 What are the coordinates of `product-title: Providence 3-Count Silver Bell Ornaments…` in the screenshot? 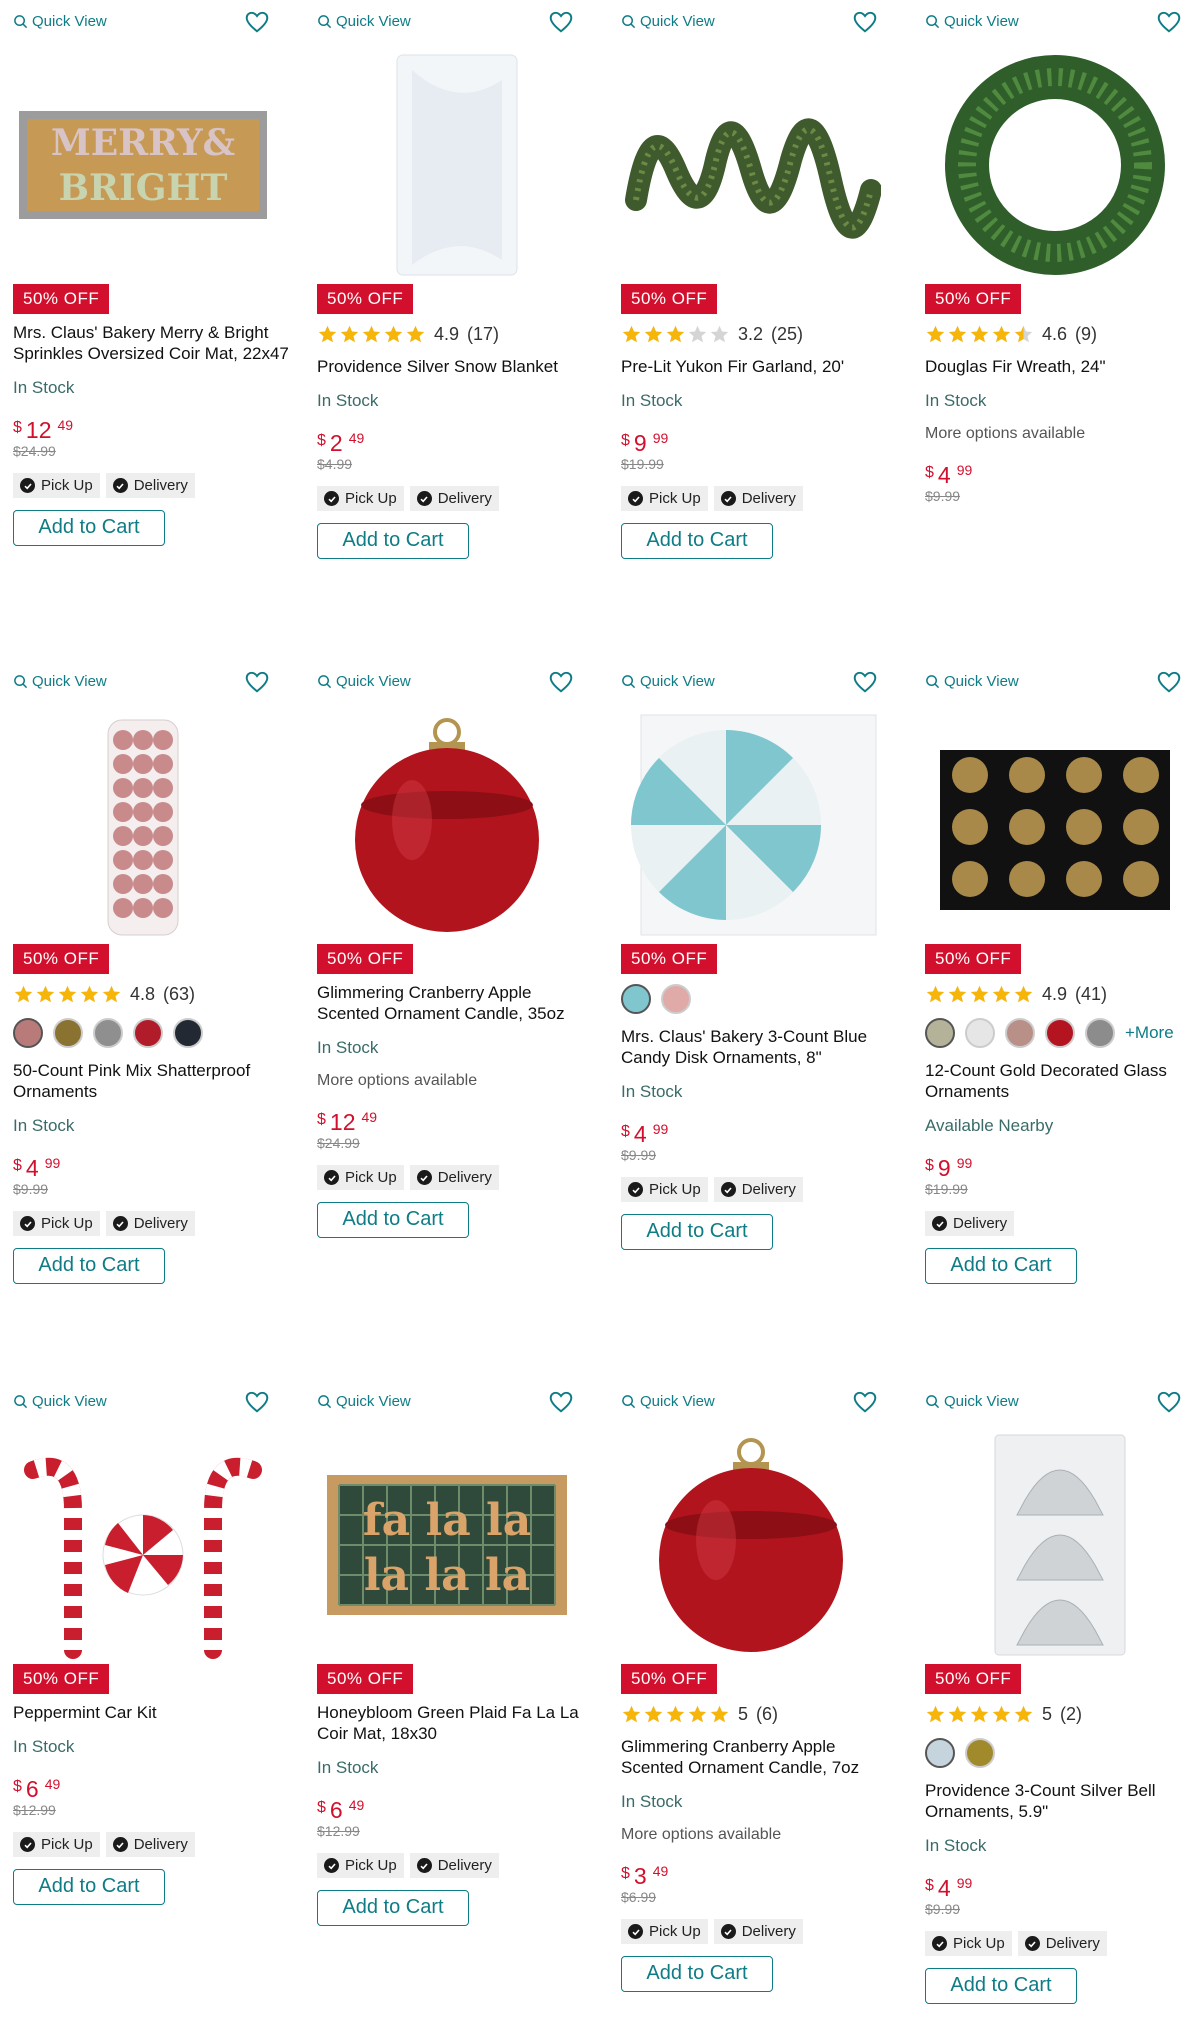 It's located at (1062, 1801).